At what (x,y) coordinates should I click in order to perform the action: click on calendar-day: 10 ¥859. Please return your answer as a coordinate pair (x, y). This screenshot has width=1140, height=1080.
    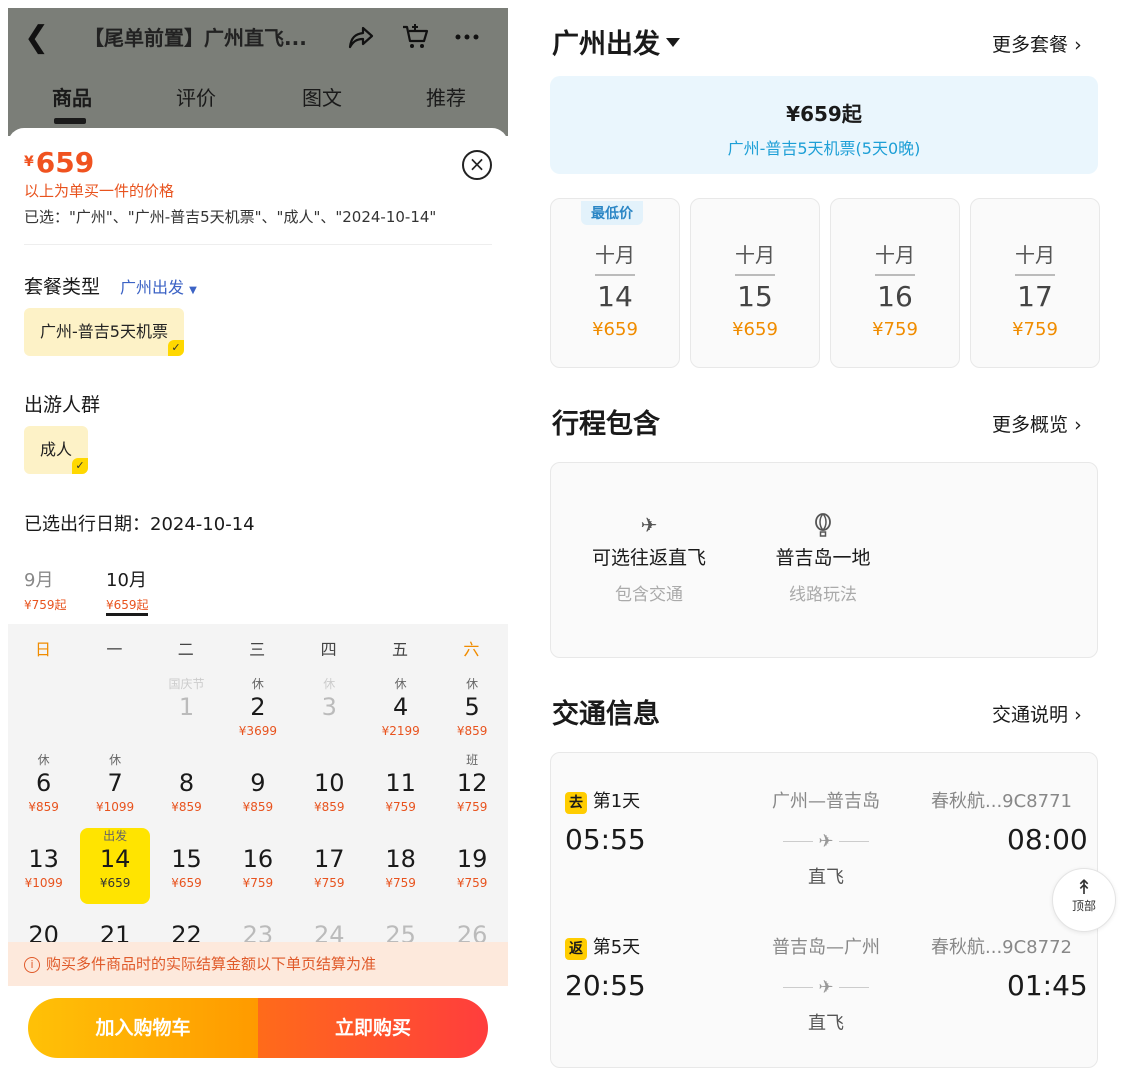
    Looking at the image, I should click on (329, 790).